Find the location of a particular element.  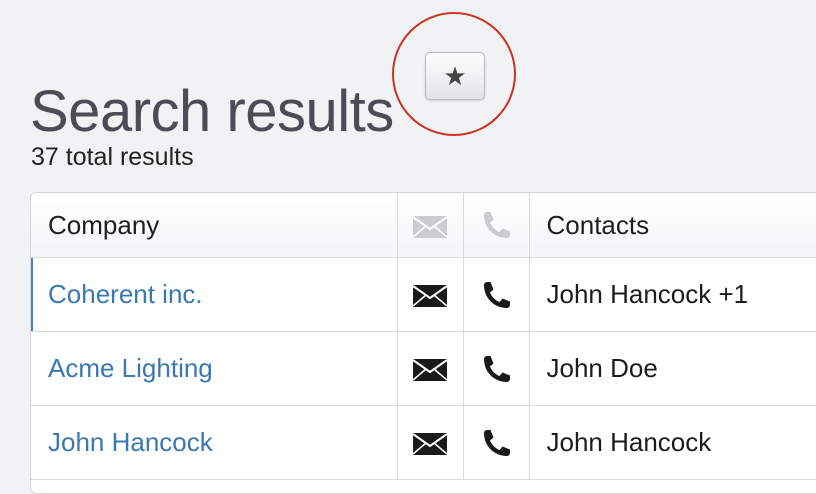

company-cell: John Hancock is located at coordinates (214, 442).